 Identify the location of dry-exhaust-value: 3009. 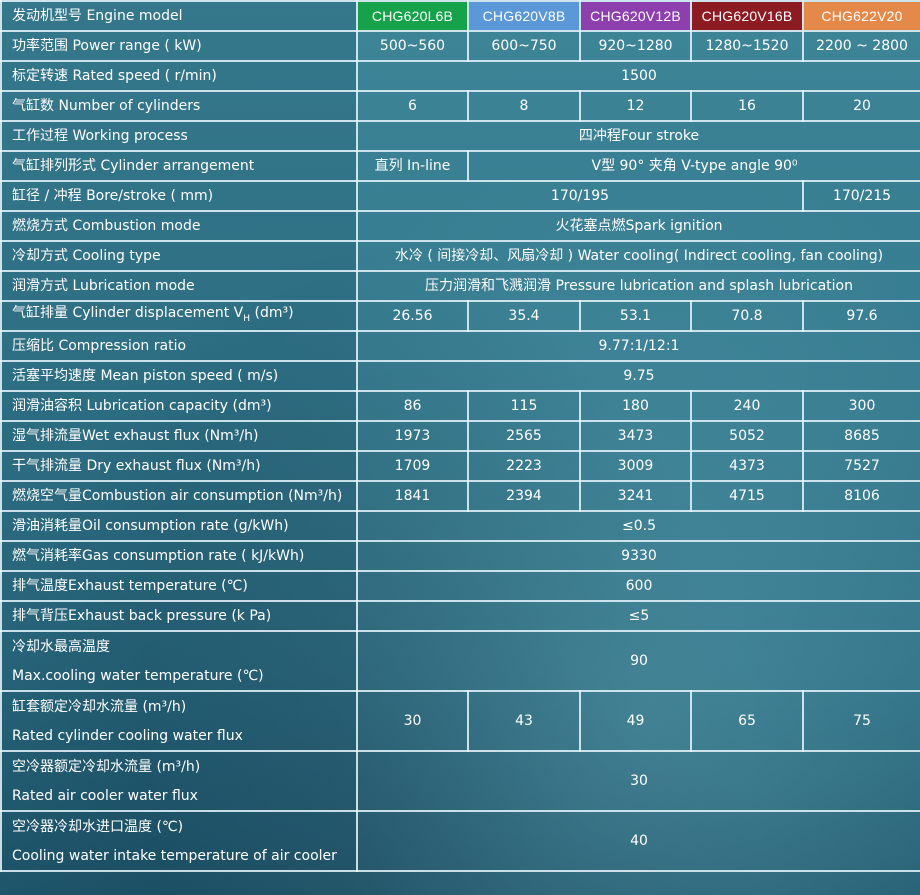
(635, 466).